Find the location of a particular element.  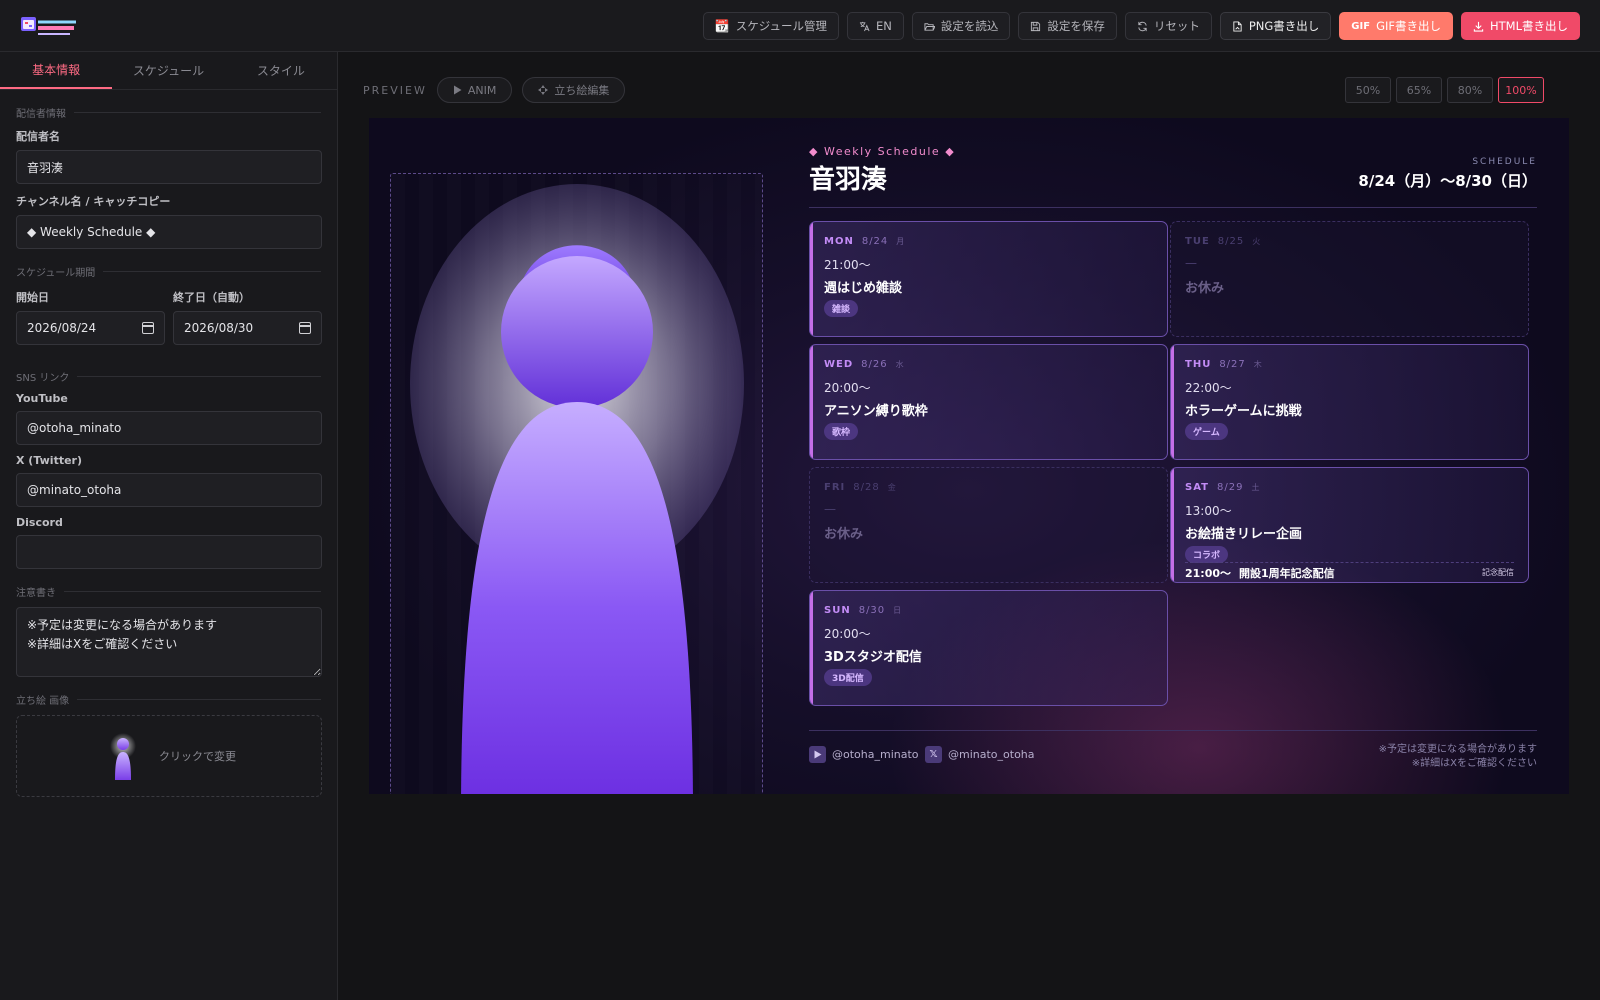

day-jp: 月 is located at coordinates (901, 241).